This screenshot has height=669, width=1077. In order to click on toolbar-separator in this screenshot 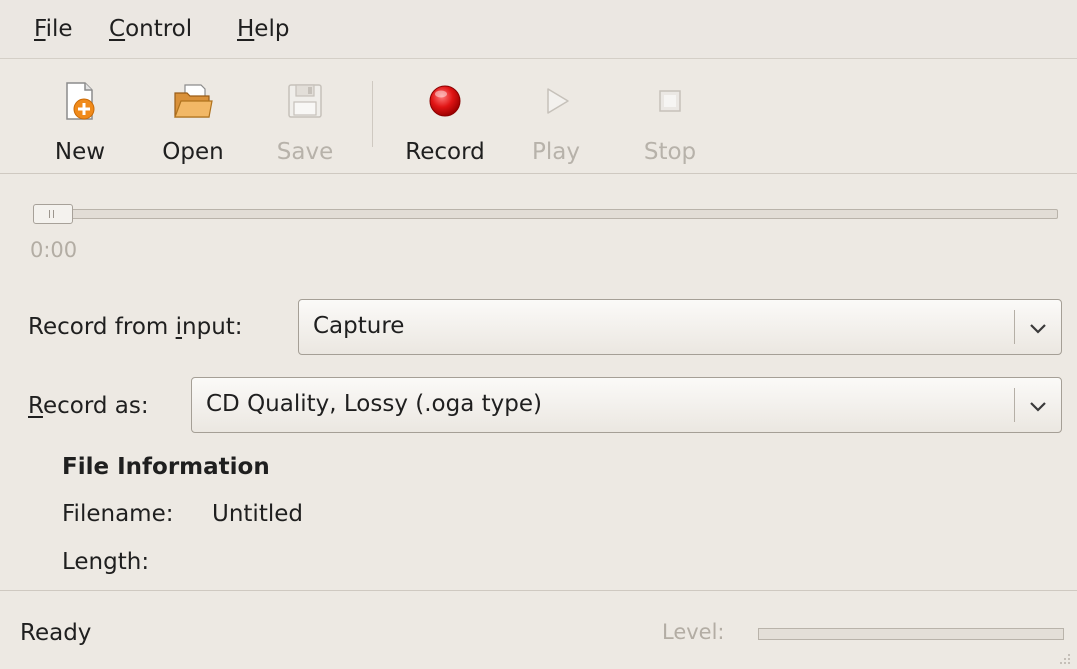, I will do `click(372, 114)`.